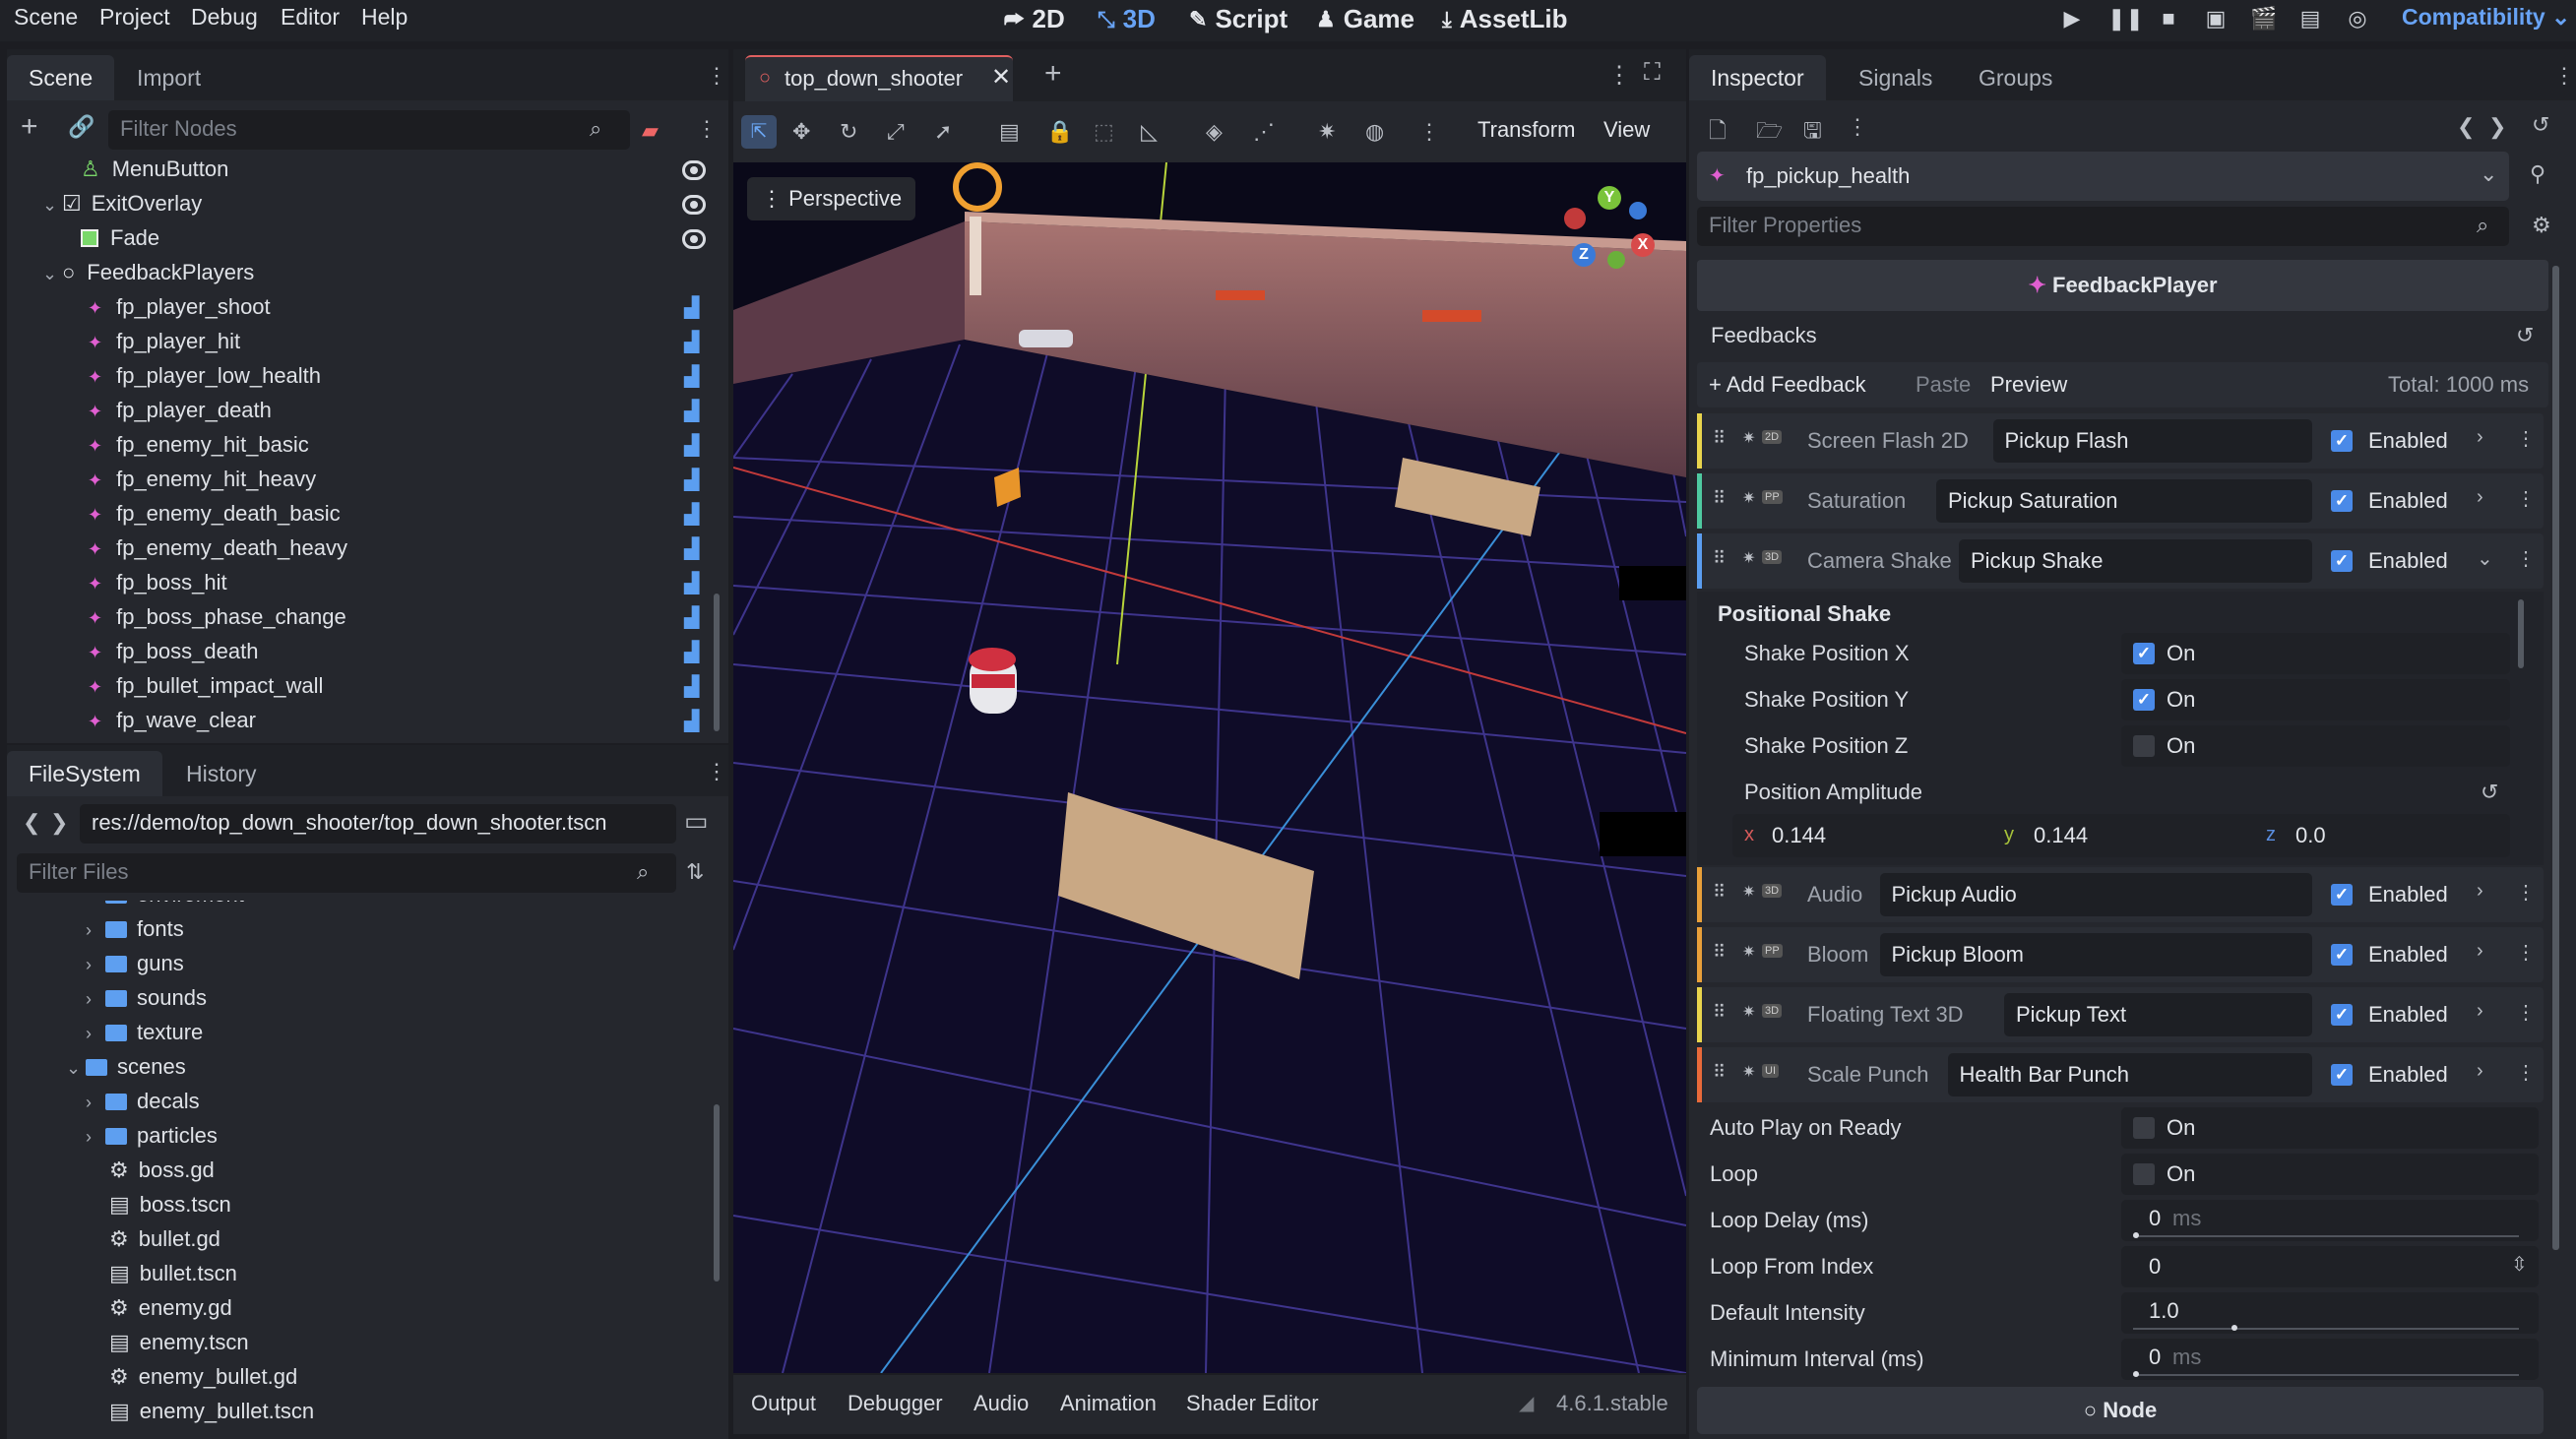  I want to click on sun-icon: ✷, so click(1327, 132).